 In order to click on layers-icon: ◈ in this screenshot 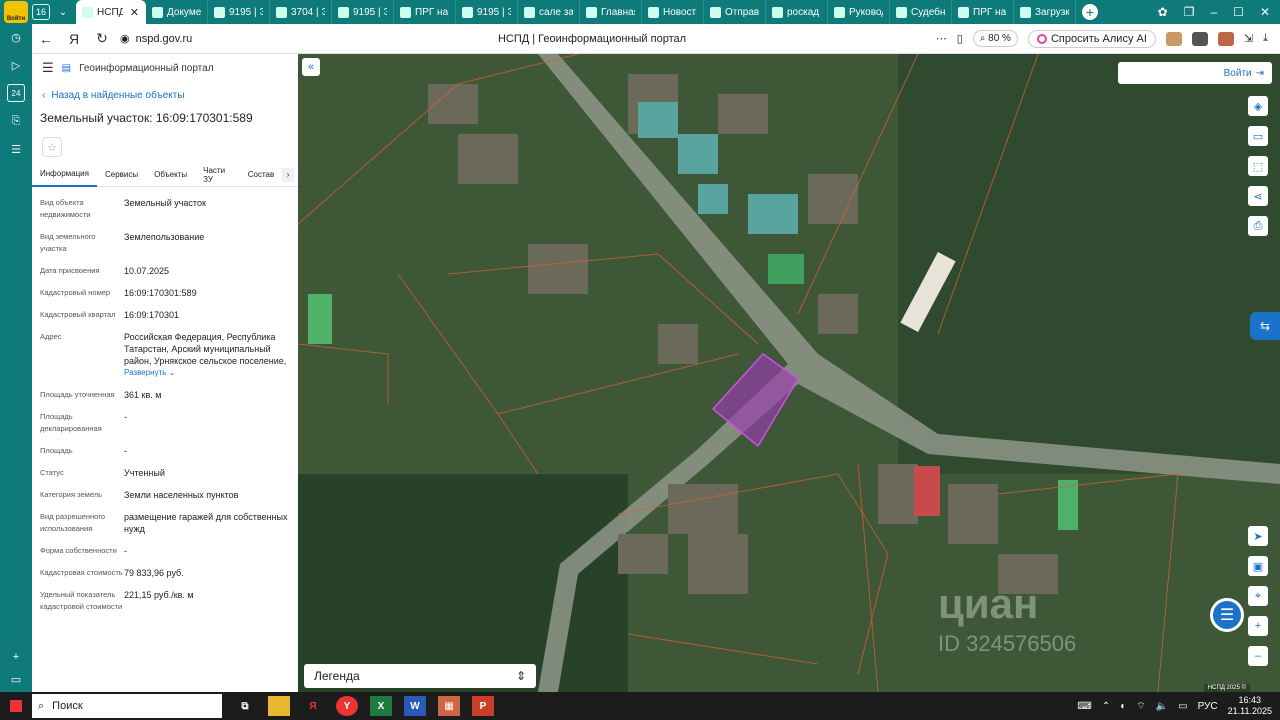, I will do `click(1258, 106)`.